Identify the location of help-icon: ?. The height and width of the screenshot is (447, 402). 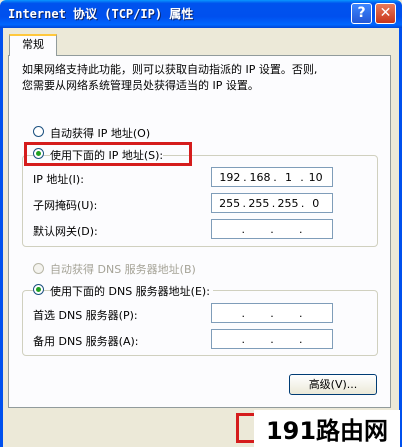
(361, 13).